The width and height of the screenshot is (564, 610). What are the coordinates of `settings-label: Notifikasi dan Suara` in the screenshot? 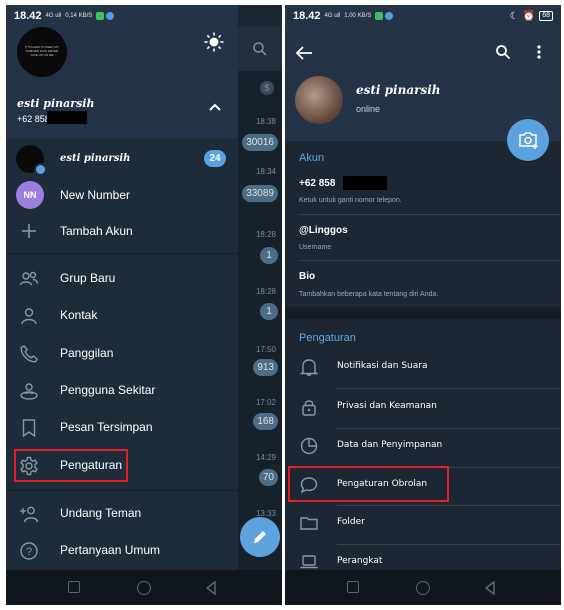 It's located at (382, 366).